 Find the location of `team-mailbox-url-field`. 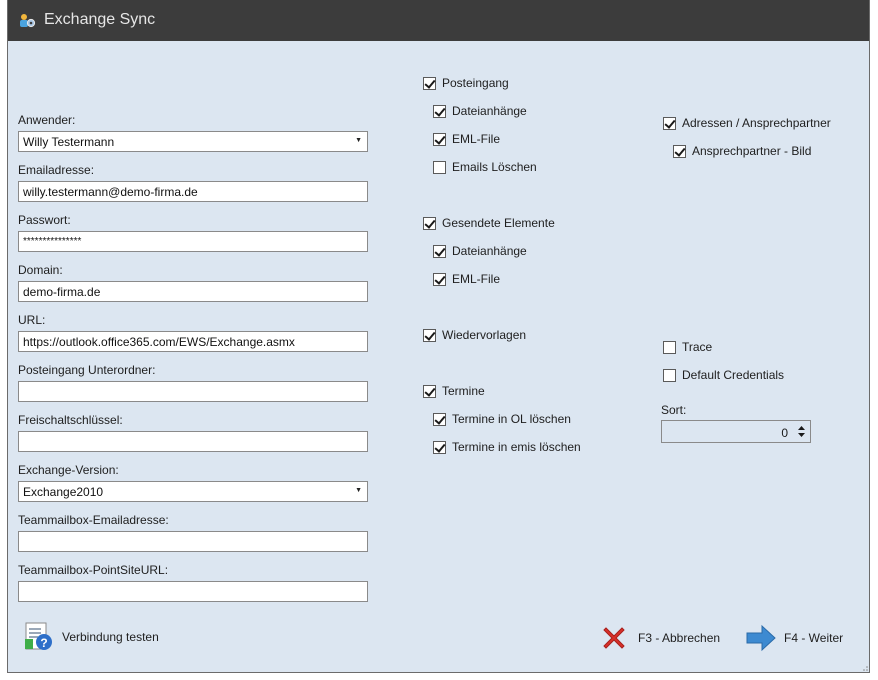

team-mailbox-url-field is located at coordinates (193, 591).